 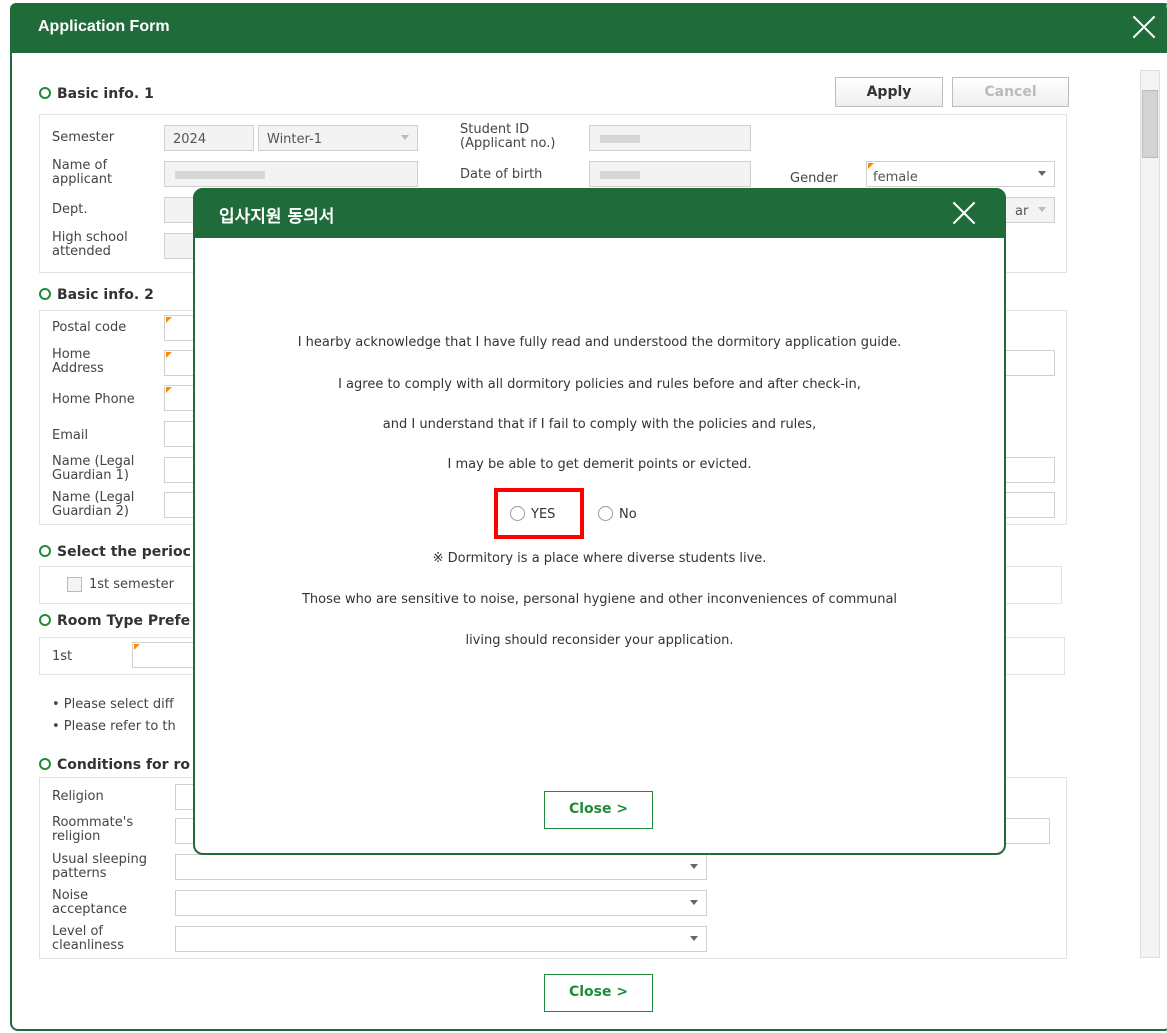 What do you see at coordinates (895, 177) in the screenshot?
I see `gender-value: female` at bounding box center [895, 177].